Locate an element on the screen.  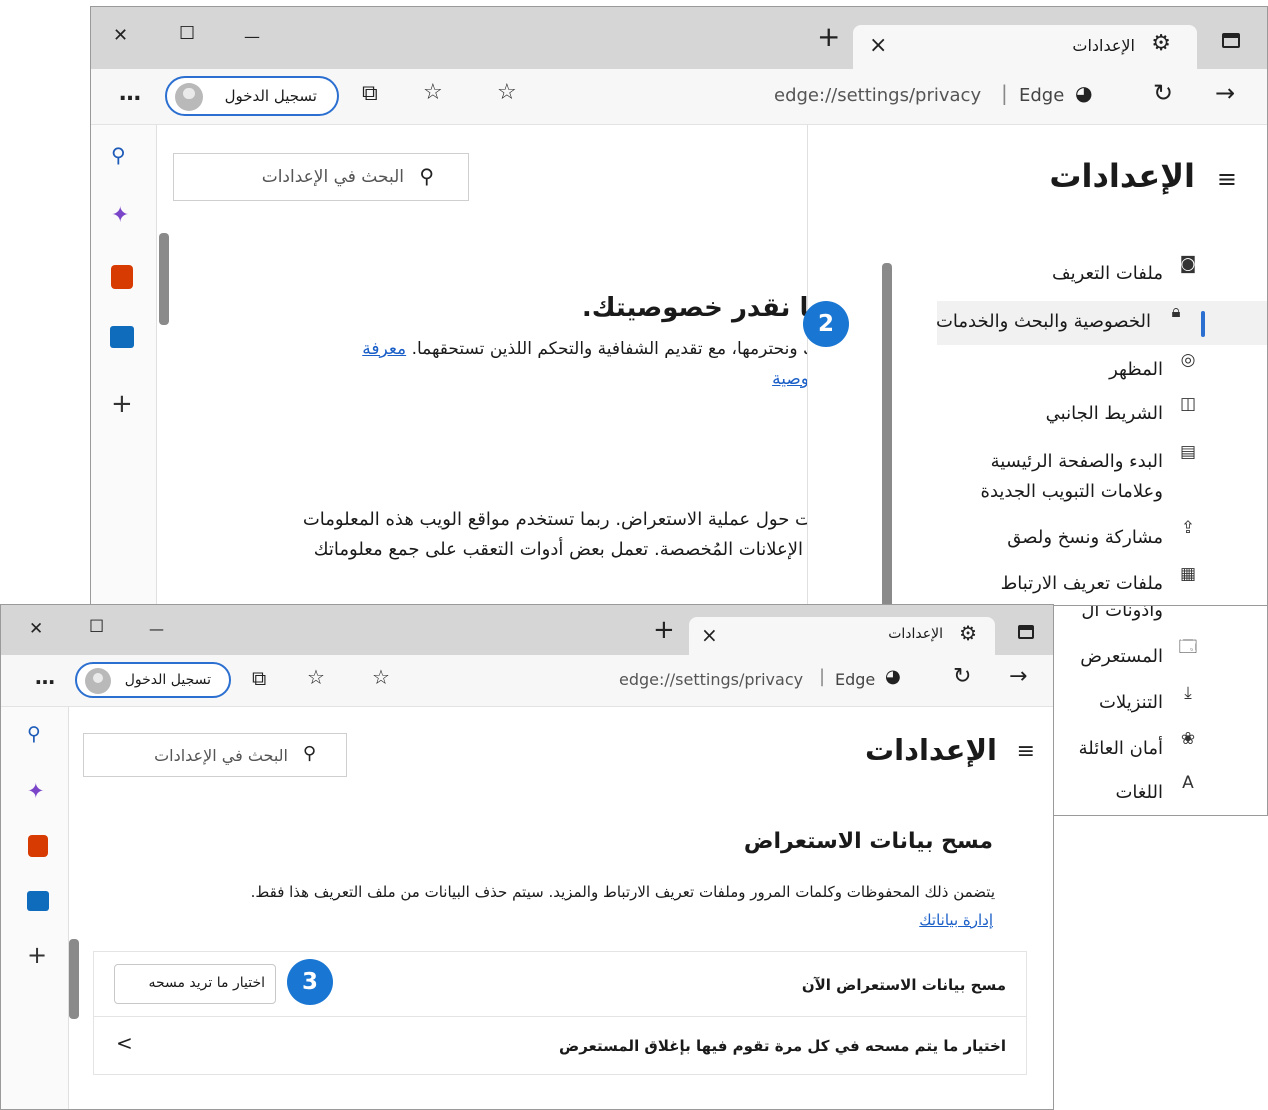
sidebar-item-browser: 🗔︎ المستعرض is located at coordinates (1159, 658).